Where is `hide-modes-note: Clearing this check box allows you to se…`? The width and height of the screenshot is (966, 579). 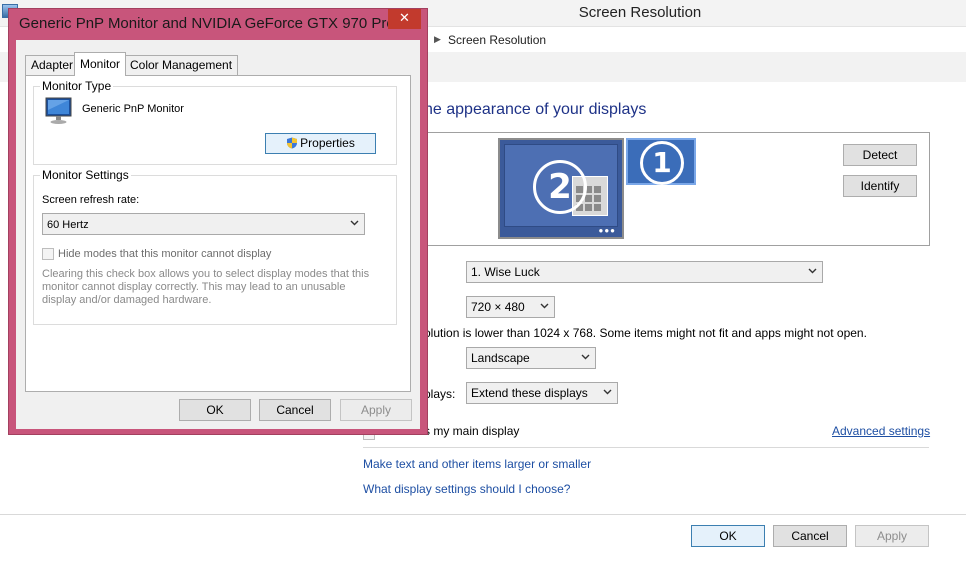 hide-modes-note: Clearing this check box allows you to se… is located at coordinates (206, 287).